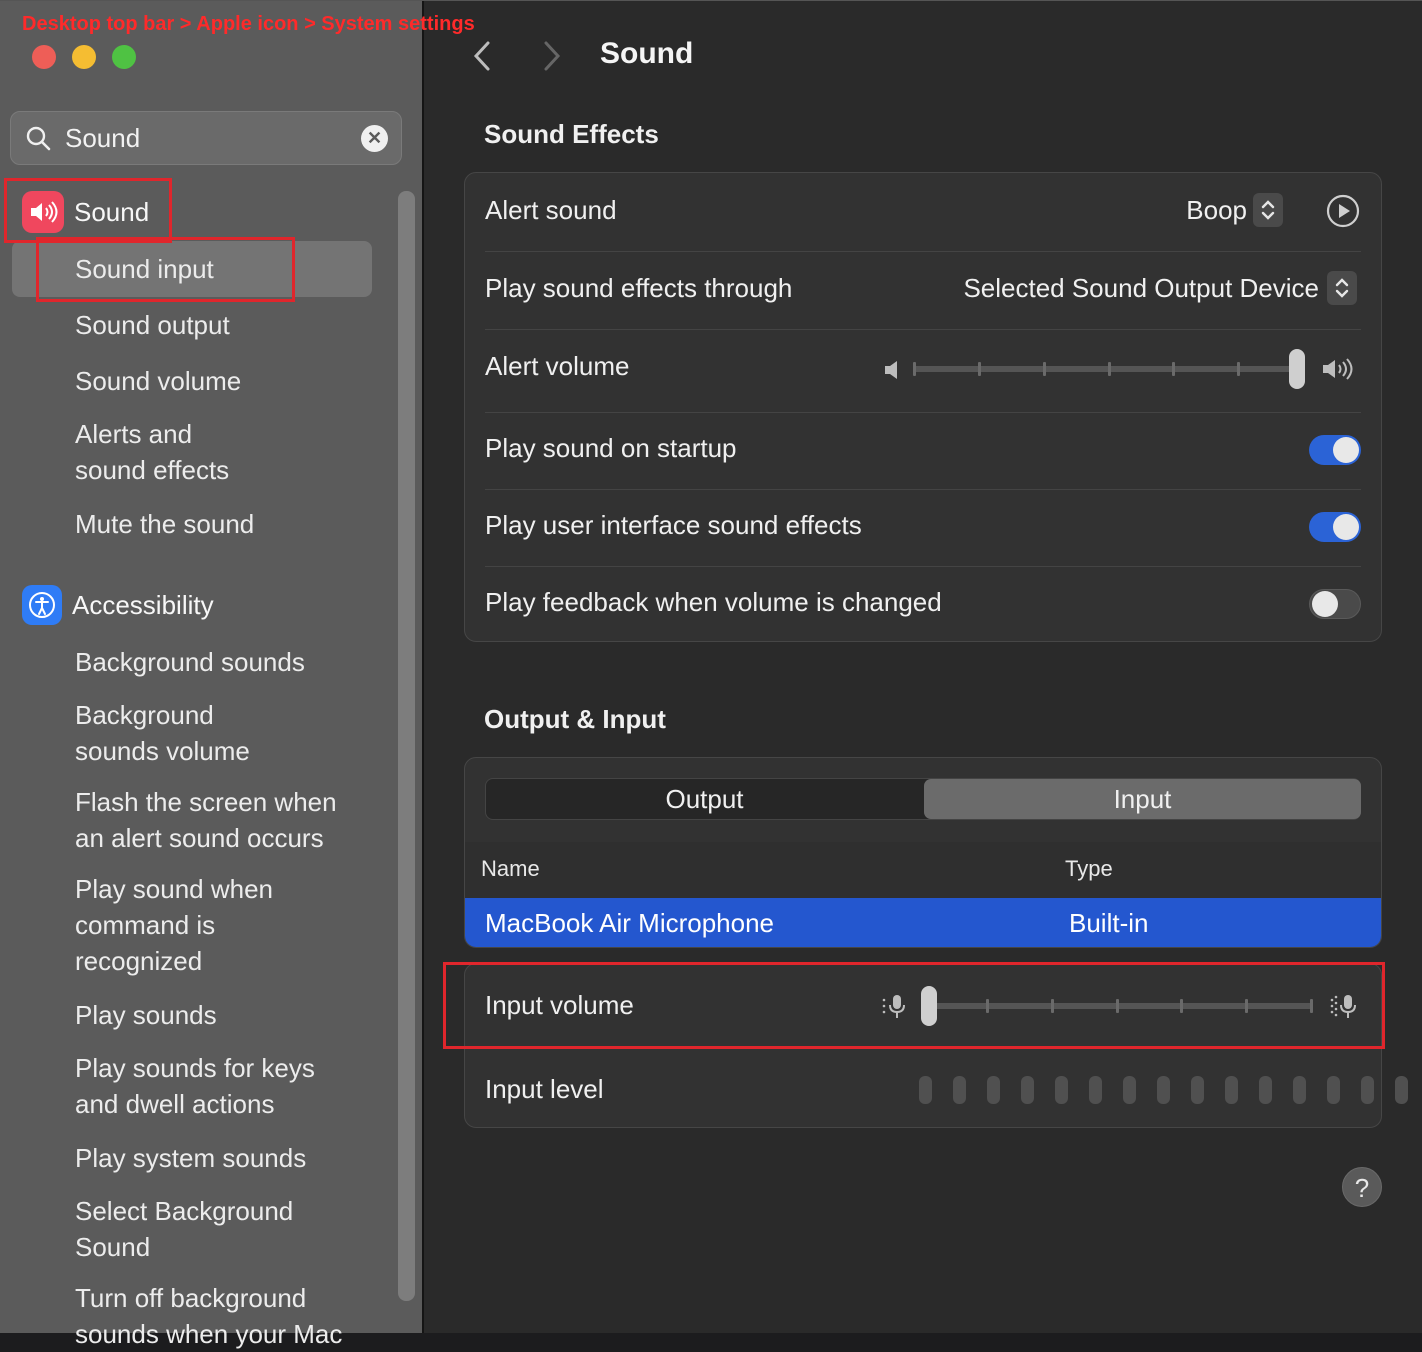 Image resolution: width=1422 pixels, height=1352 pixels. I want to click on sound-effects-heading: Sound Effects, so click(571, 134).